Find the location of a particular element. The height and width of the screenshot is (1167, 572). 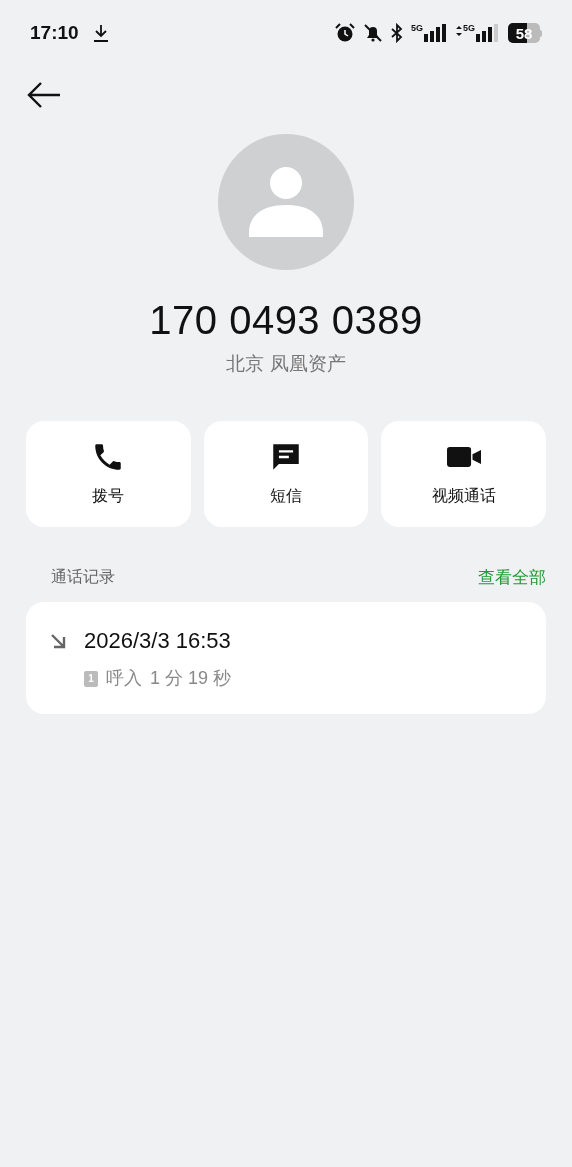

bell-muted-icon is located at coordinates (372, 33).